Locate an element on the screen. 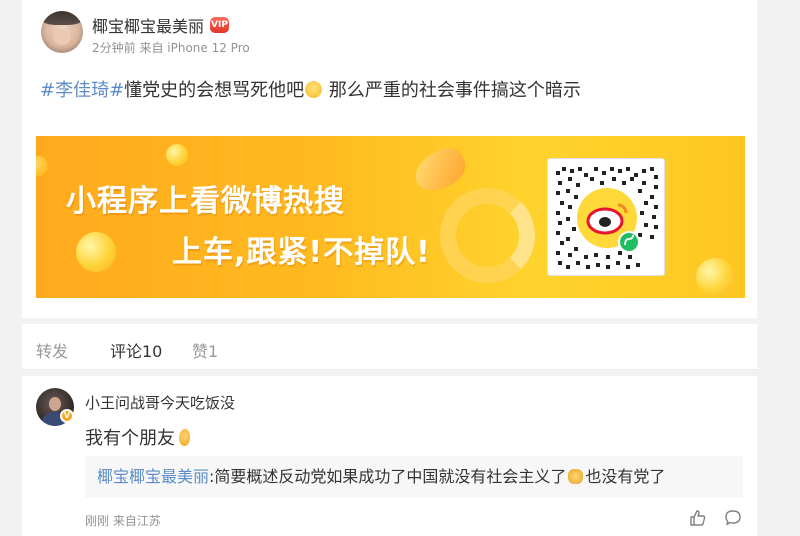 This screenshot has width=800, height=536. post-text: #李佳琦#懂党史的会想骂死他吧 那么严重的社会事件搞这个暗示 is located at coordinates (310, 89).